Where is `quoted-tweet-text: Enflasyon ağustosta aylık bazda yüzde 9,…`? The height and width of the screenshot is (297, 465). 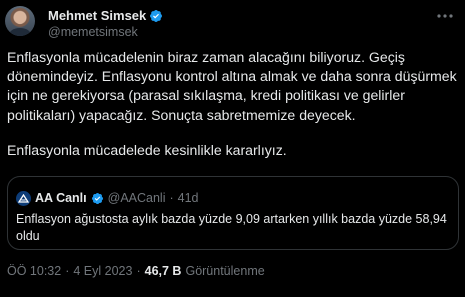 quoted-tweet-text: Enflasyon ağustosta aylık bazda yüzde 9,… is located at coordinates (232, 228).